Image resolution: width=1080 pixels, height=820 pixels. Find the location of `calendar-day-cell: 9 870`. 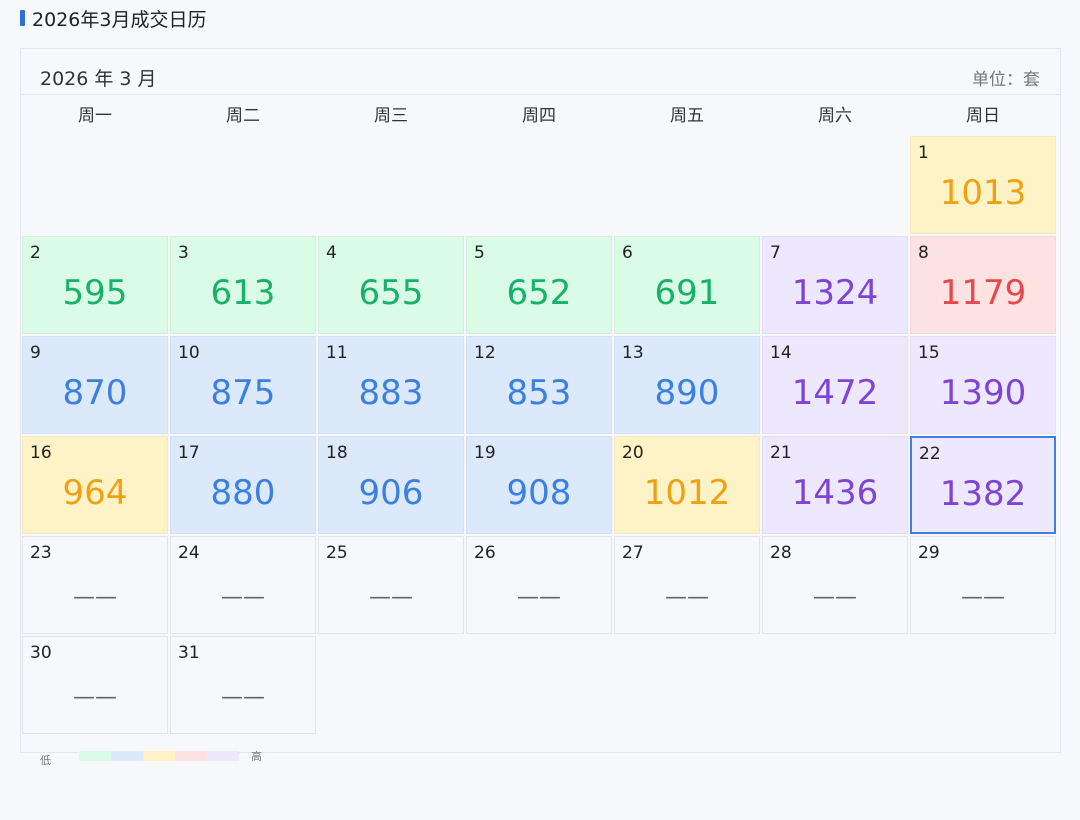

calendar-day-cell: 9 870 is located at coordinates (95, 385).